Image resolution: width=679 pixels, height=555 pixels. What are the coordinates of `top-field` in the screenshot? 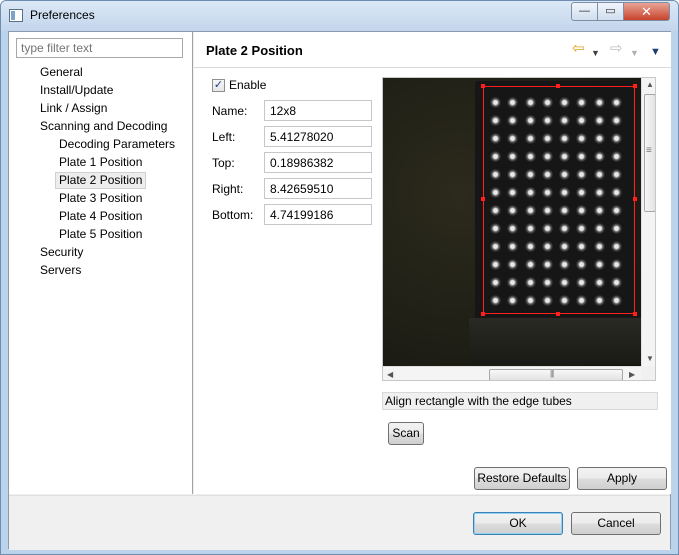 It's located at (318, 162).